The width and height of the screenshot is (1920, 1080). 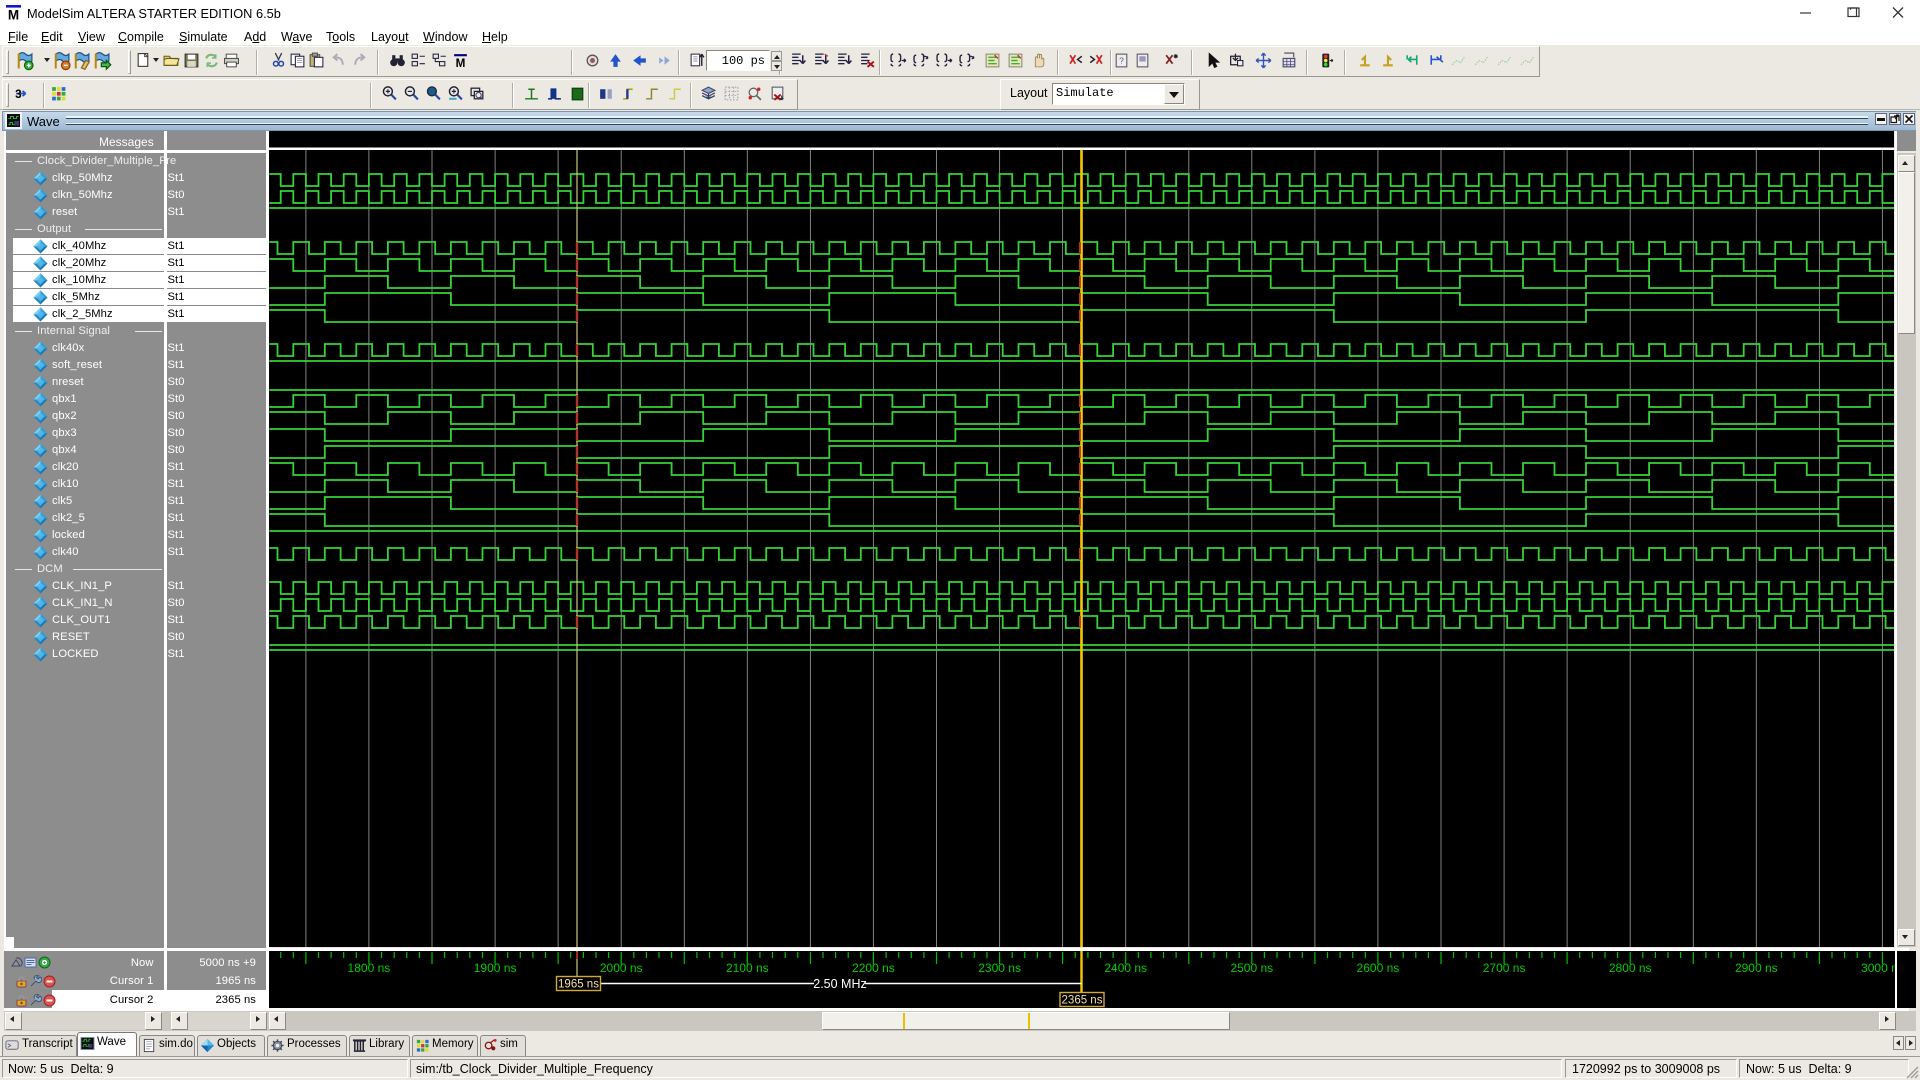 What do you see at coordinates (621, 968) in the screenshot?
I see `svg-text: 2000 ns` at bounding box center [621, 968].